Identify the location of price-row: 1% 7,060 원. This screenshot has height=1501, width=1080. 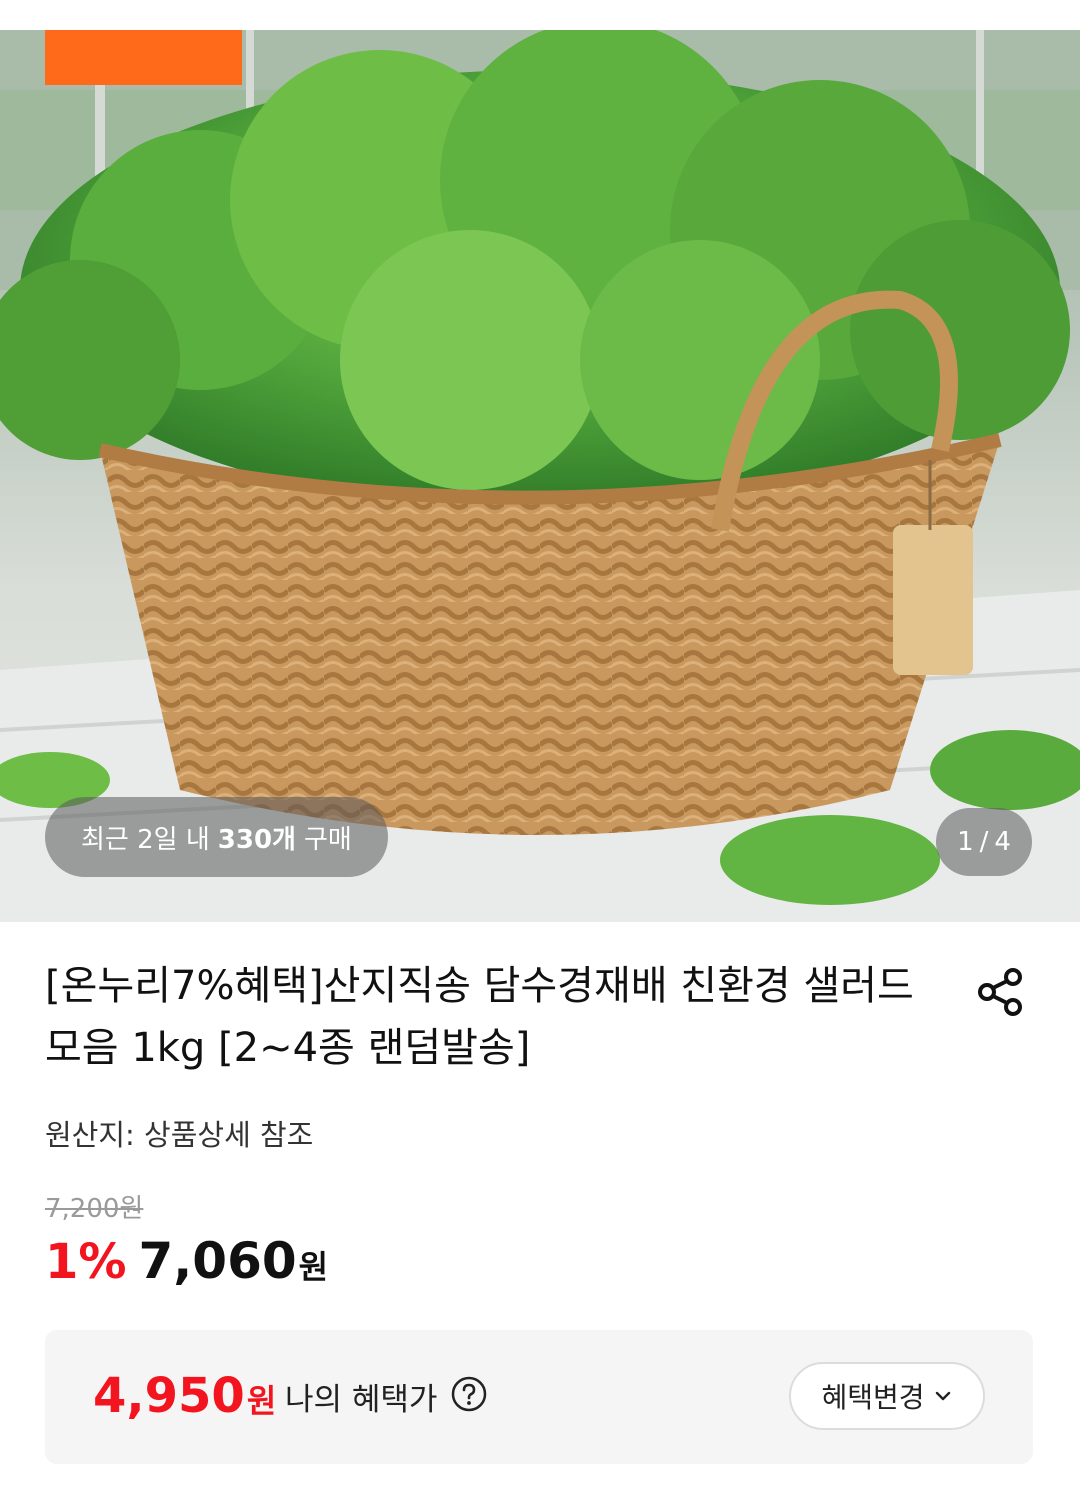
(186, 1261).